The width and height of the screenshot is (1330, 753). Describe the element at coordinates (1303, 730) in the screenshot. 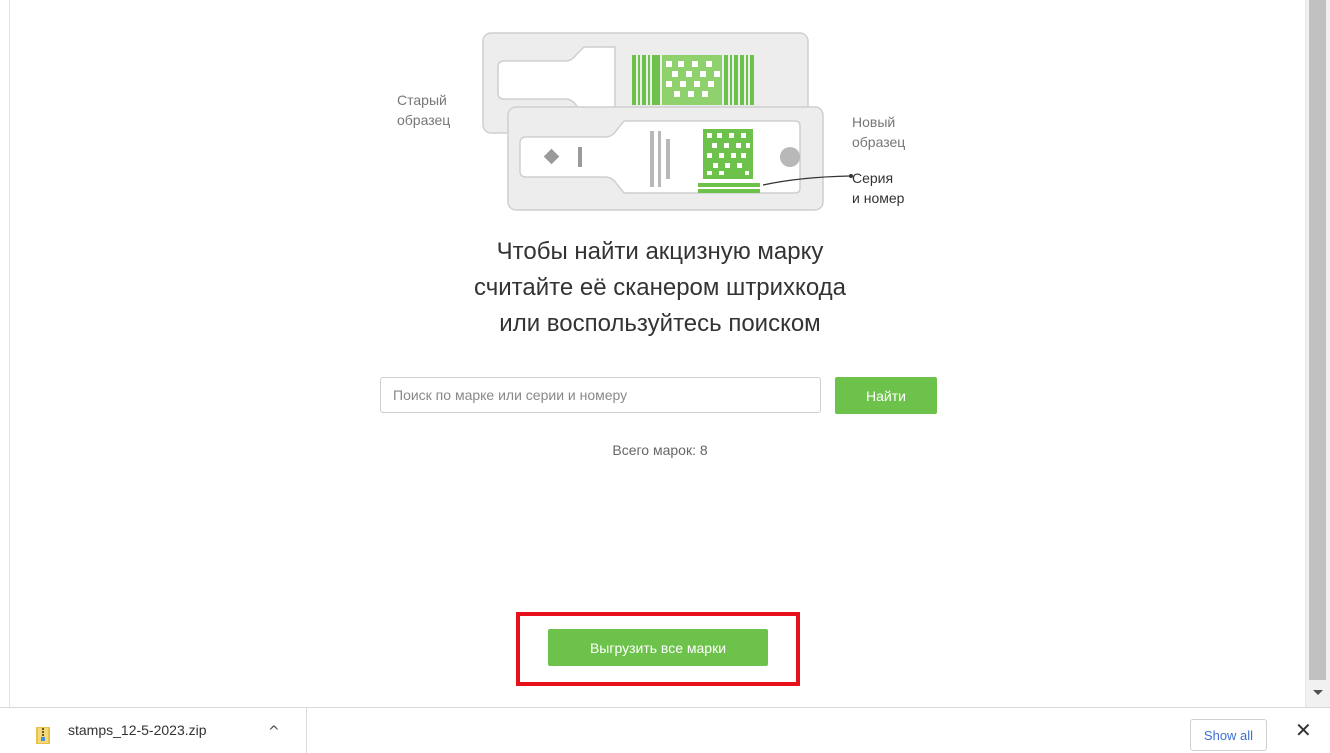

I see `close-icon: ✕` at that location.